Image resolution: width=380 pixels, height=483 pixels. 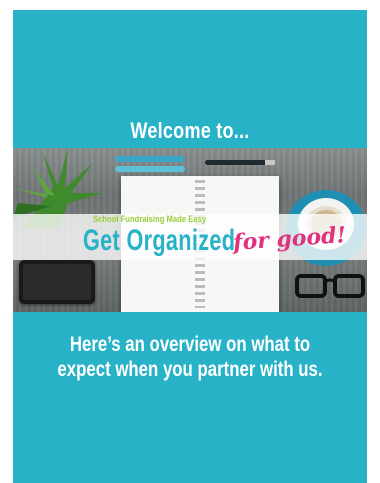 I want to click on overview-line-1: Here’s an overview on what to, so click(x=190, y=344).